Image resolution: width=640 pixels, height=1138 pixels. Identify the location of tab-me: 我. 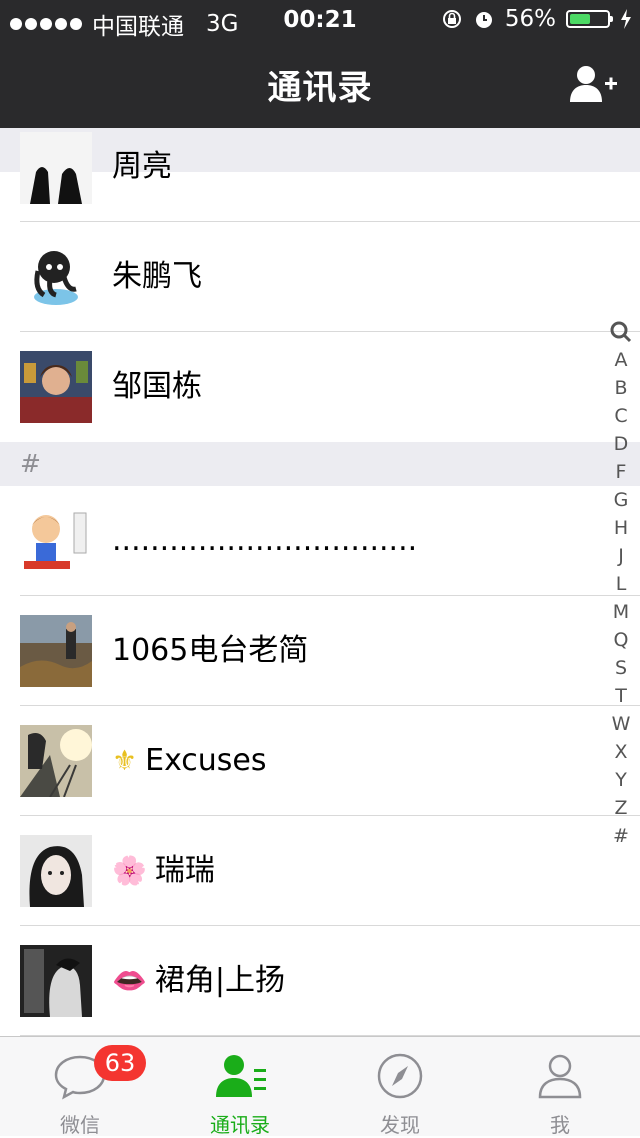
(560, 1087).